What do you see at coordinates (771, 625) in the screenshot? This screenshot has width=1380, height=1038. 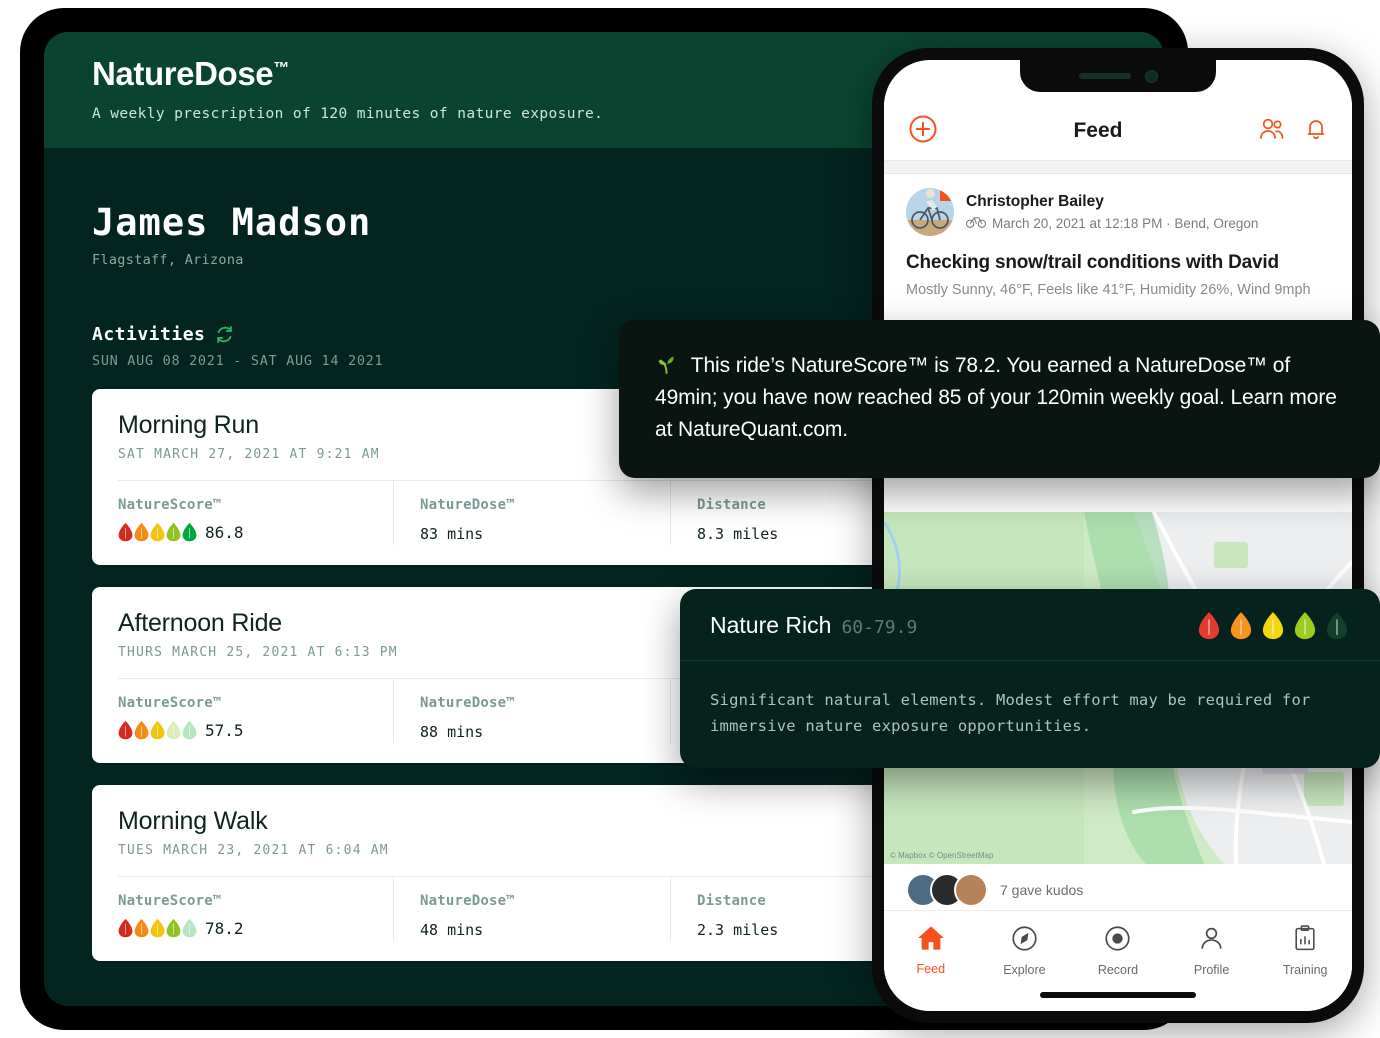 I see `nature-rich-name: Nature Rich` at bounding box center [771, 625].